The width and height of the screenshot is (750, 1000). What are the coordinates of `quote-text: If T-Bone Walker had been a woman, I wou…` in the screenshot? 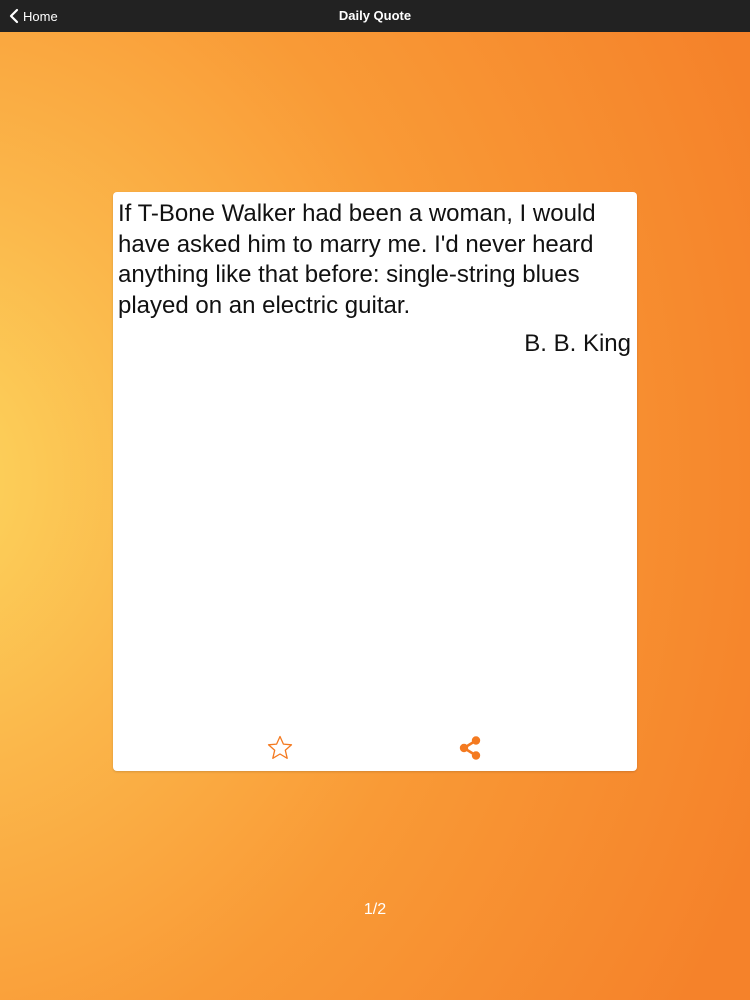 It's located at (357, 259).